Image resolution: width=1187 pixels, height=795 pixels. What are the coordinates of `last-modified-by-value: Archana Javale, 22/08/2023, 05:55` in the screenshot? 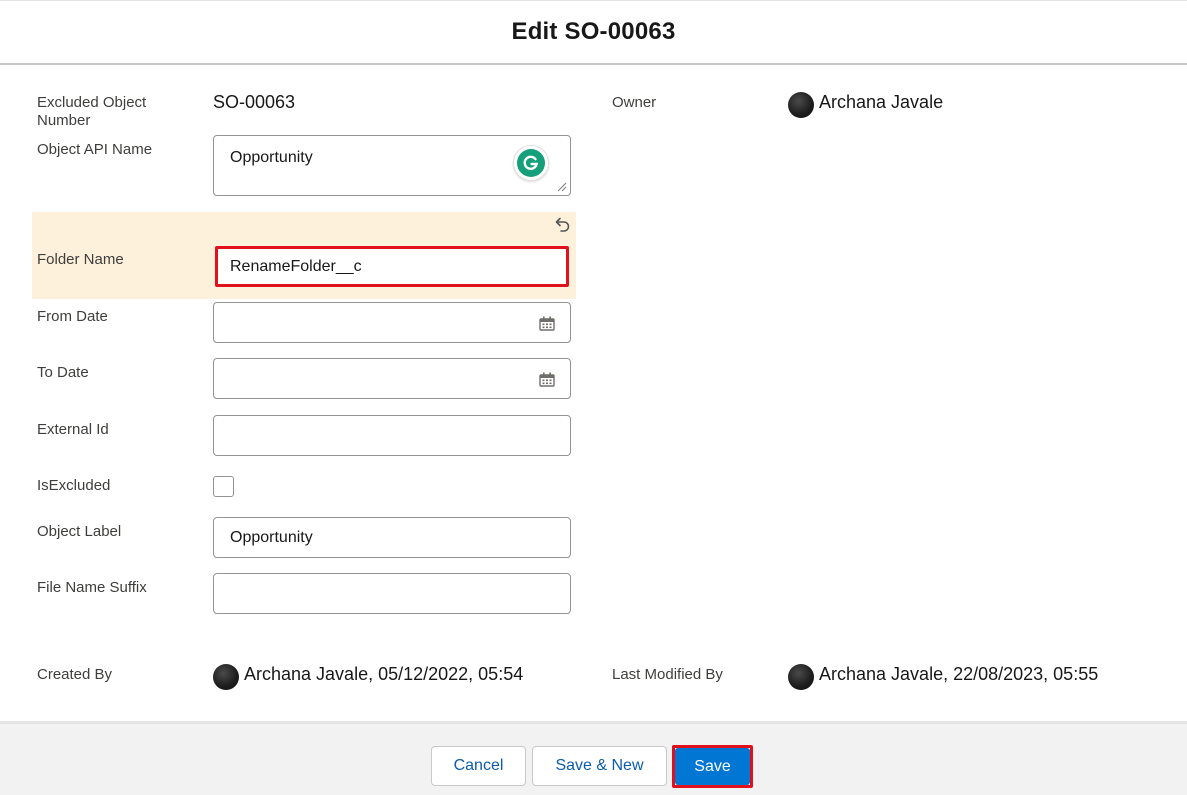 It's located at (958, 674).